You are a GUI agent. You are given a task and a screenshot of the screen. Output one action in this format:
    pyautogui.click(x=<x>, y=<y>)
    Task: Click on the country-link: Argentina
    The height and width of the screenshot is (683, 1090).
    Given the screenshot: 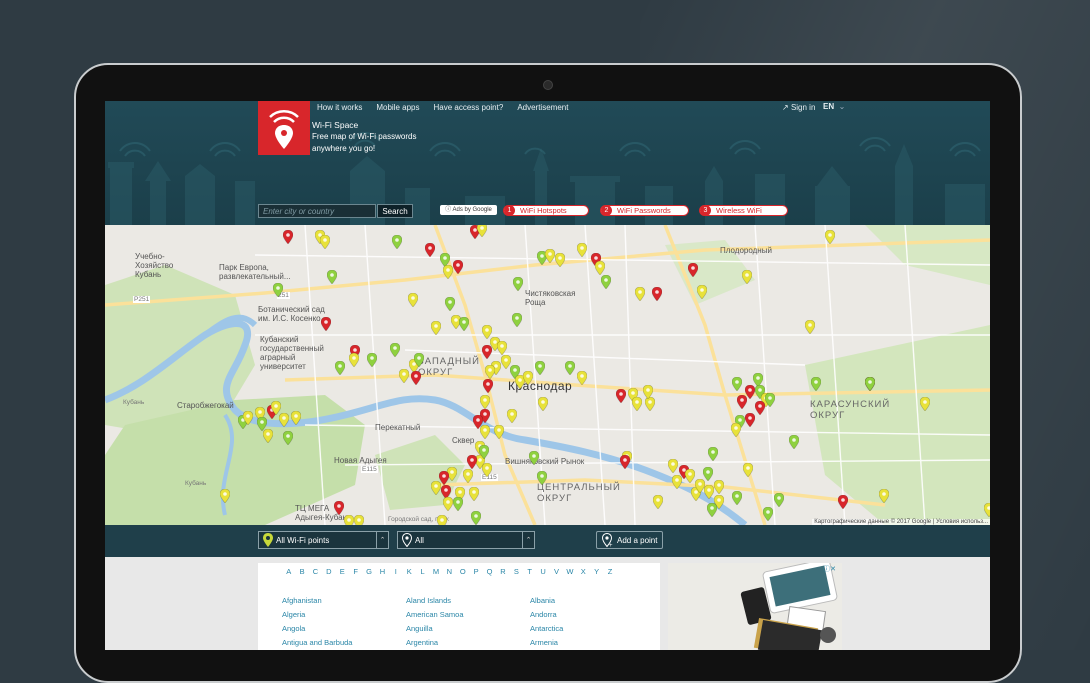 What is the action you would take?
    pyautogui.click(x=435, y=643)
    